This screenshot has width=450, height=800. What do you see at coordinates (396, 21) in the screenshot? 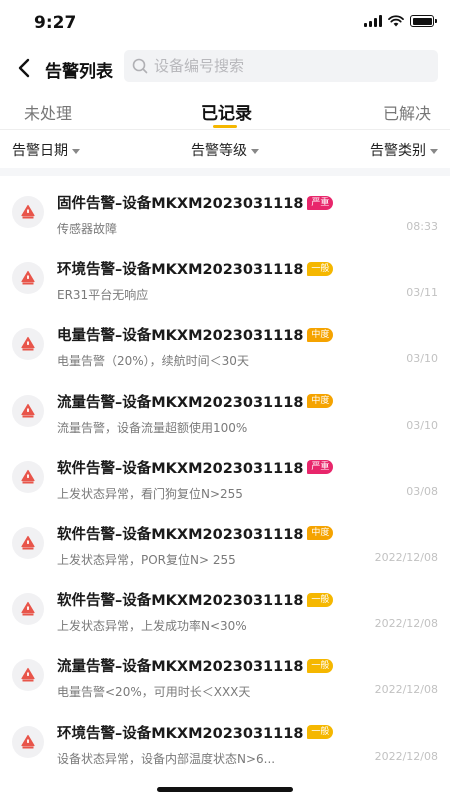
I see `wifi-icon` at bounding box center [396, 21].